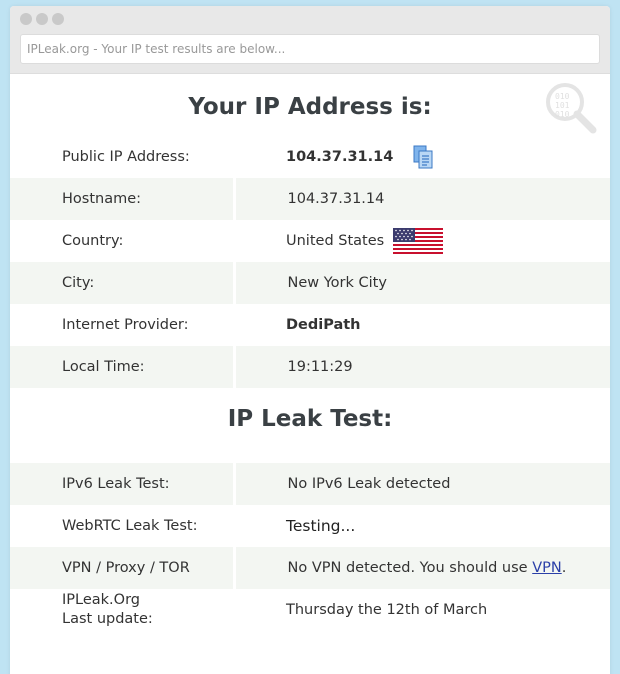 The image size is (620, 674). Describe the element at coordinates (123, 484) in the screenshot. I see `row-label: IPv6 Leak Test:` at that location.